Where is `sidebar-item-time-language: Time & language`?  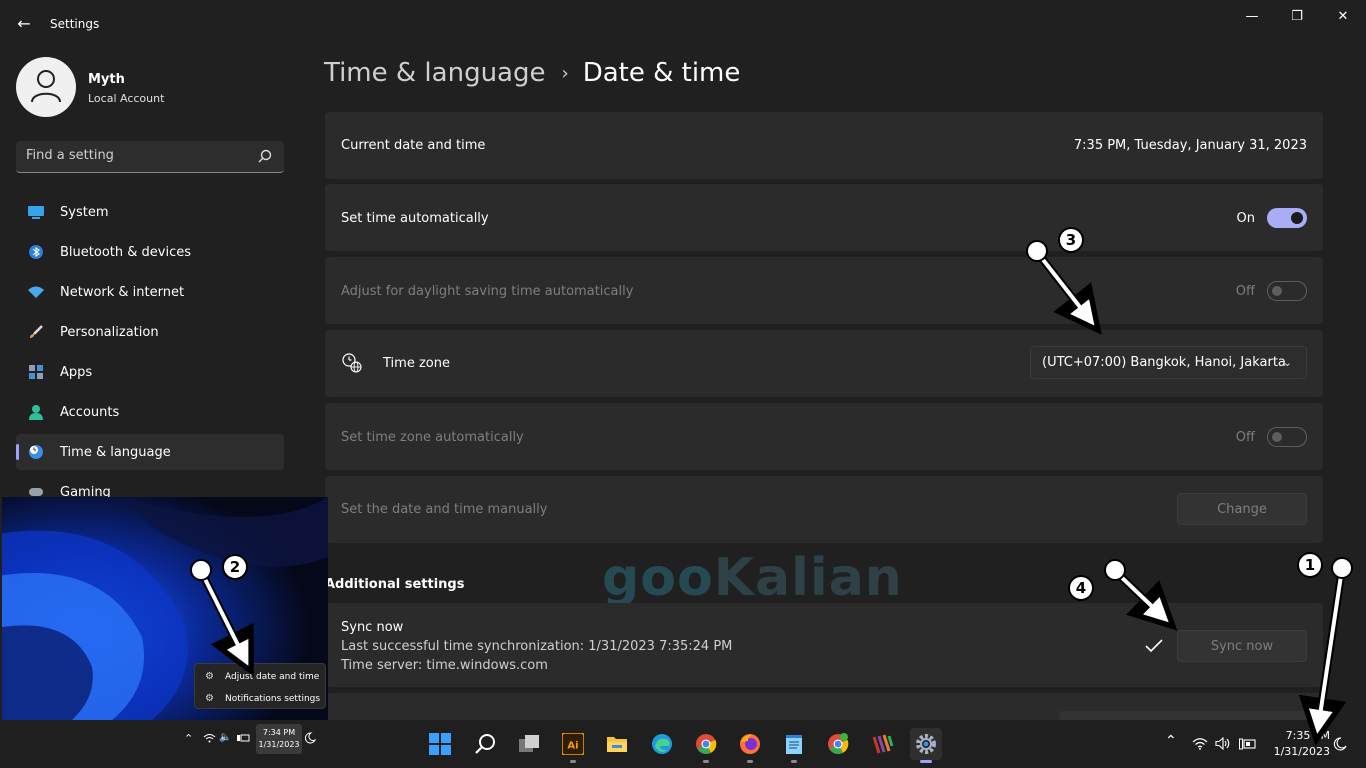 sidebar-item-time-language: Time & language is located at coordinates (150, 452).